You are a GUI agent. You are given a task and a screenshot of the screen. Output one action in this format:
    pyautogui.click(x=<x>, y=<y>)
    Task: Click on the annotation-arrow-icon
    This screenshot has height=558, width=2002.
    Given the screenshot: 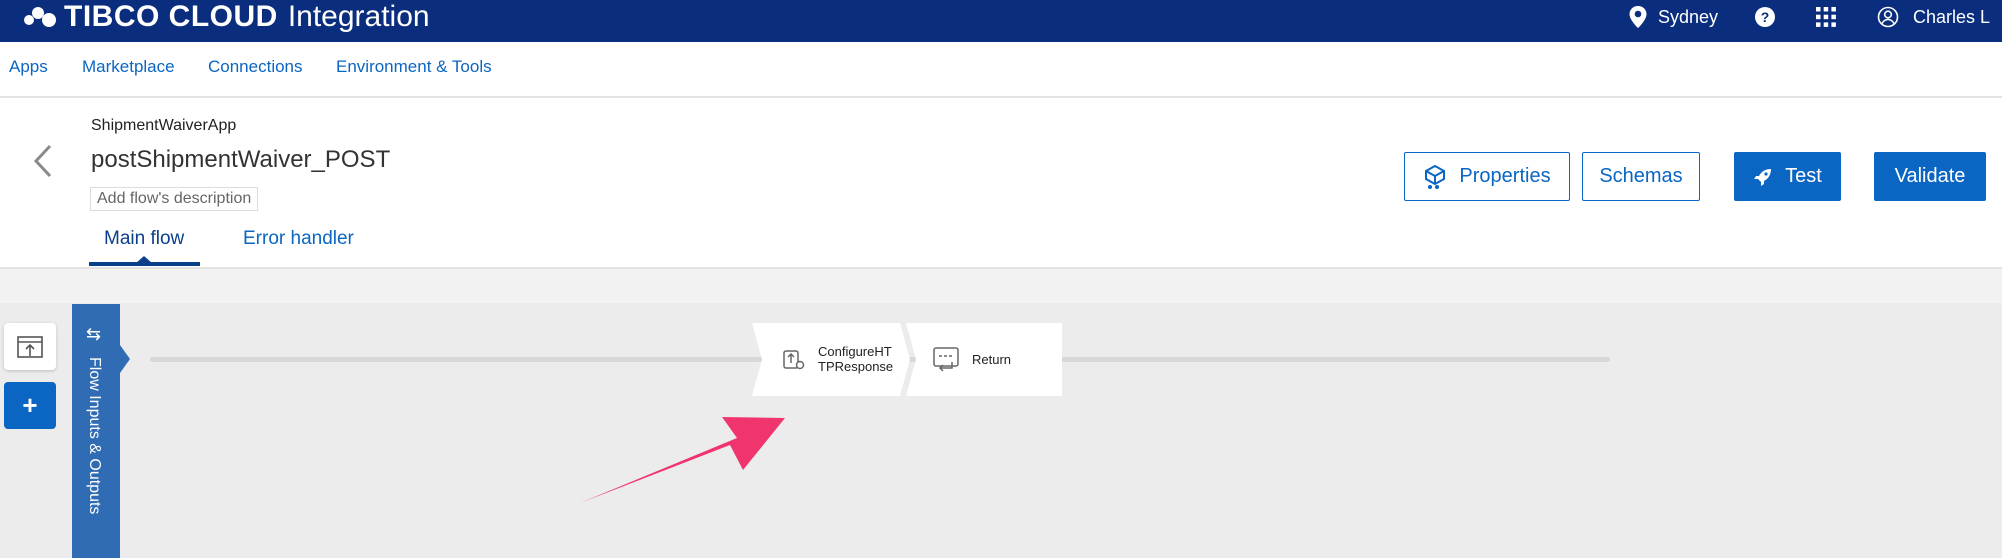 What is the action you would take?
    pyautogui.click(x=682, y=460)
    